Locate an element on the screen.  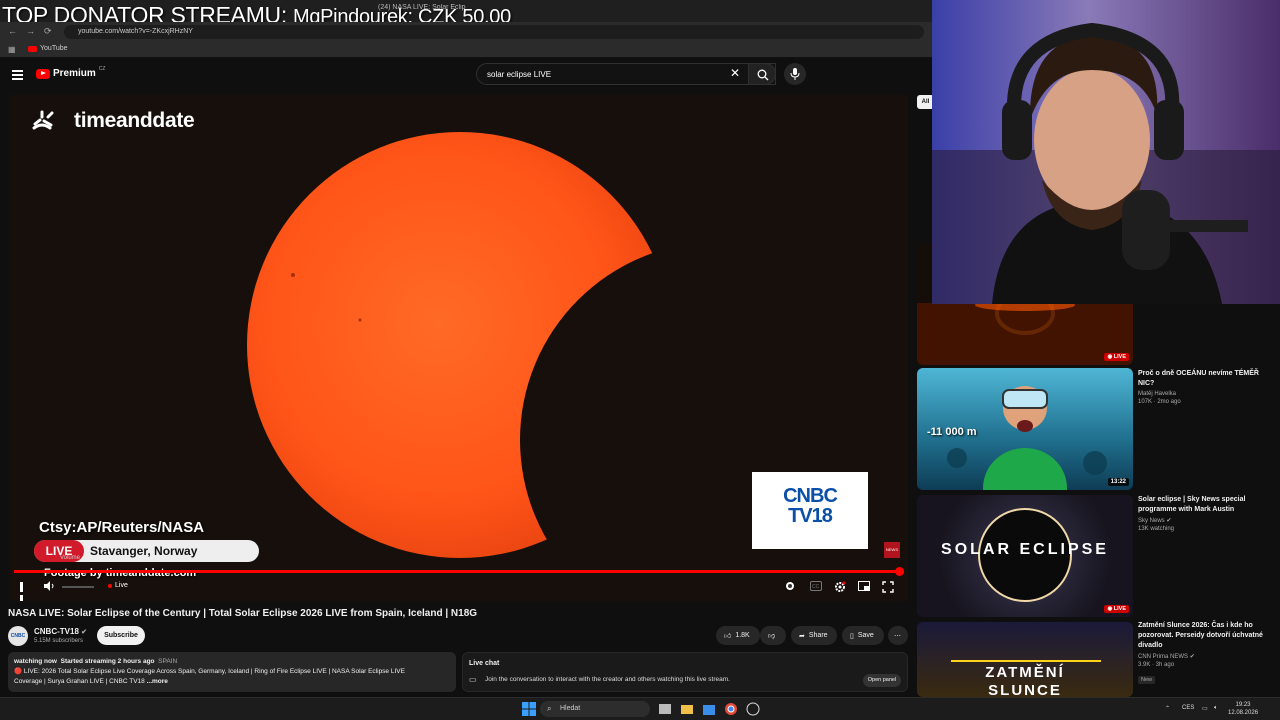
rec-2-duration: 13:22 is located at coordinates (1118, 482).